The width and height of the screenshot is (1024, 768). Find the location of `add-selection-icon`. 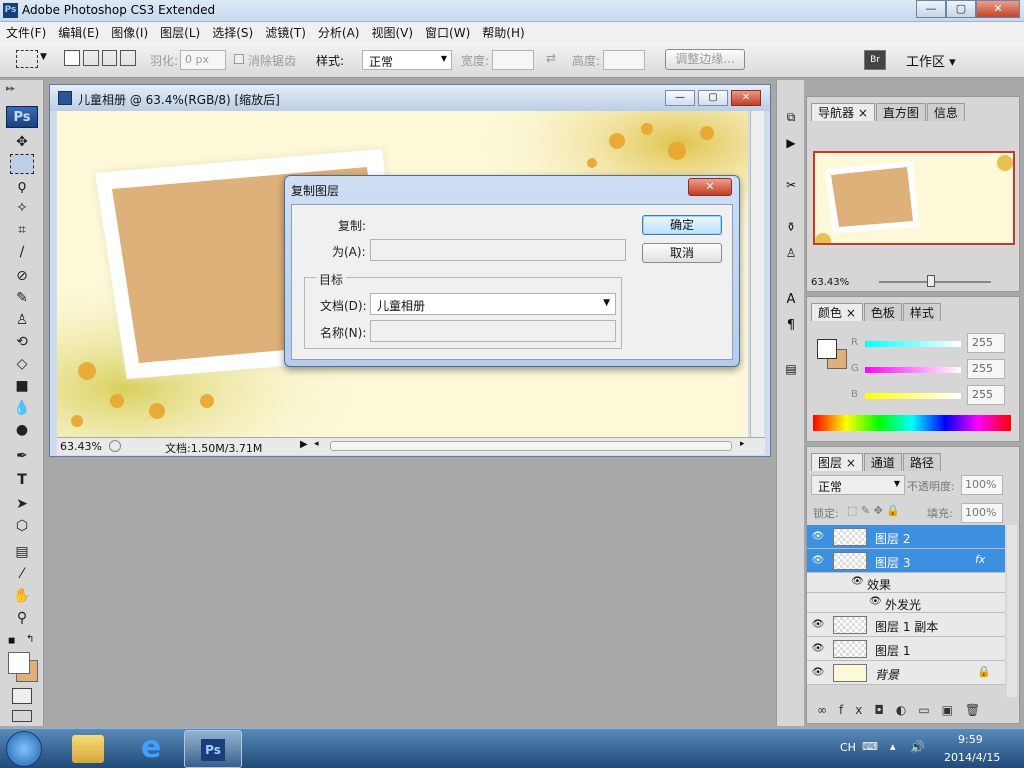

add-selection-icon is located at coordinates (90, 58).